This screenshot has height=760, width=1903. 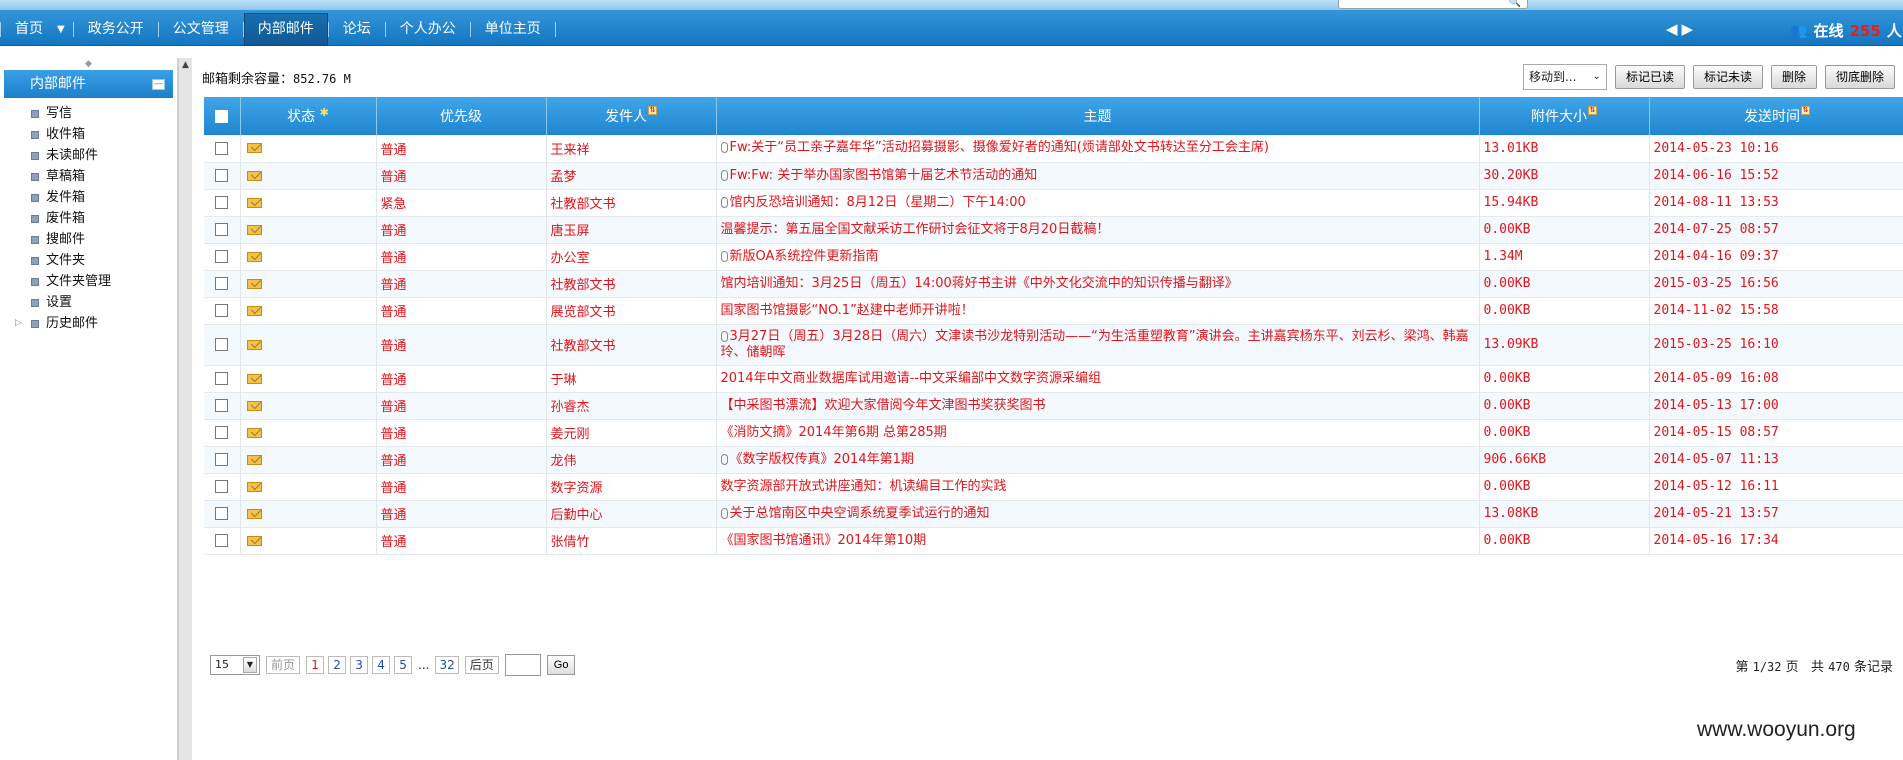 What do you see at coordinates (1098, 433) in the screenshot?
I see `subject-cell: 《消防文摘》2014年第6期 总第285期` at bounding box center [1098, 433].